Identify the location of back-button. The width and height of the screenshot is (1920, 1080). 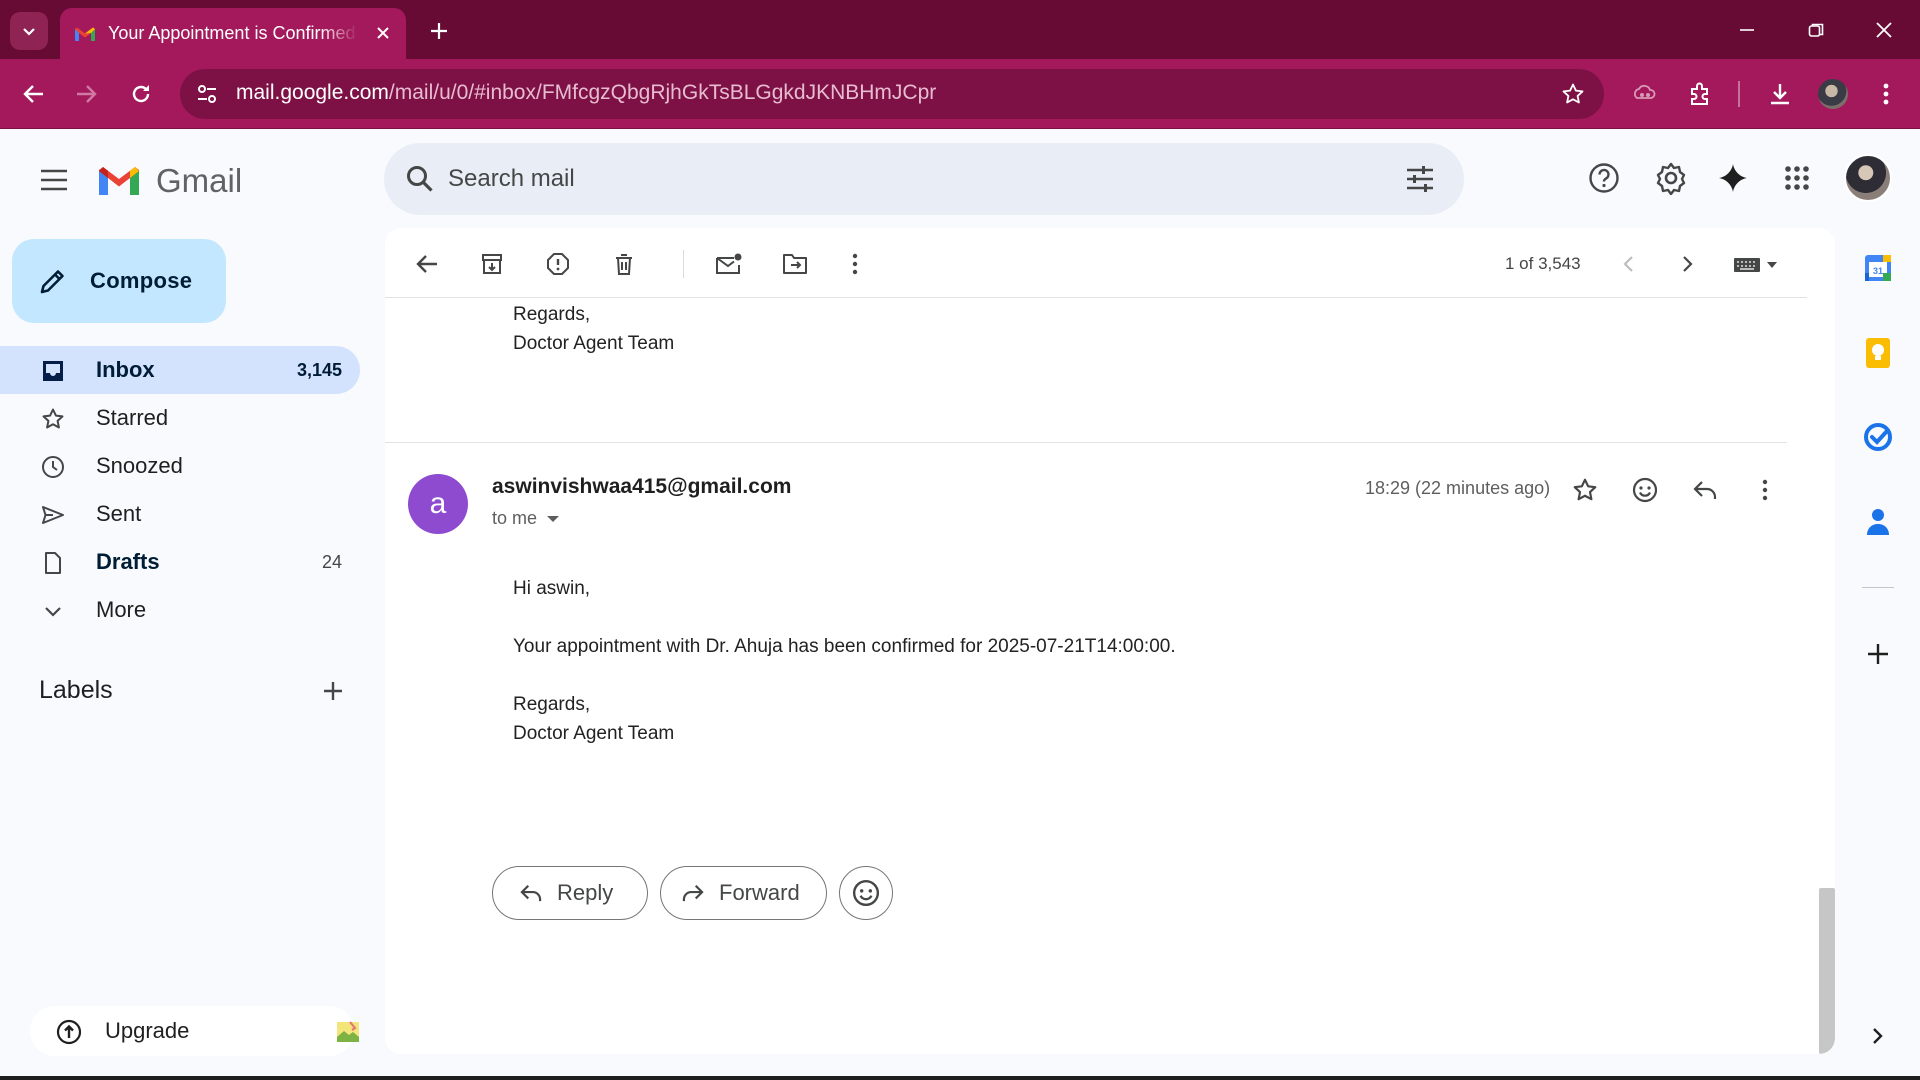
(34, 94).